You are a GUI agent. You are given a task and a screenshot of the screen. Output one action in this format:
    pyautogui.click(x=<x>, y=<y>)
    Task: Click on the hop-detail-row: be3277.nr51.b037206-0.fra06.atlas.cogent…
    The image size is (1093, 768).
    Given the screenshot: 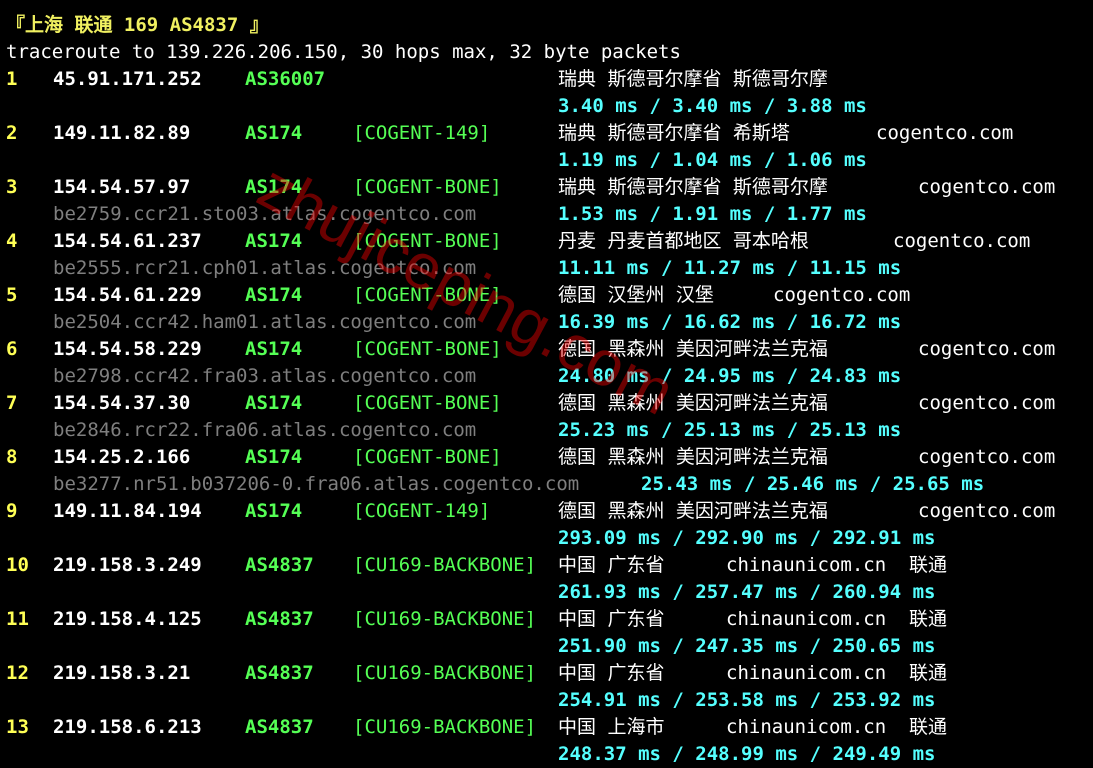 What is the action you would take?
    pyautogui.click(x=549, y=484)
    